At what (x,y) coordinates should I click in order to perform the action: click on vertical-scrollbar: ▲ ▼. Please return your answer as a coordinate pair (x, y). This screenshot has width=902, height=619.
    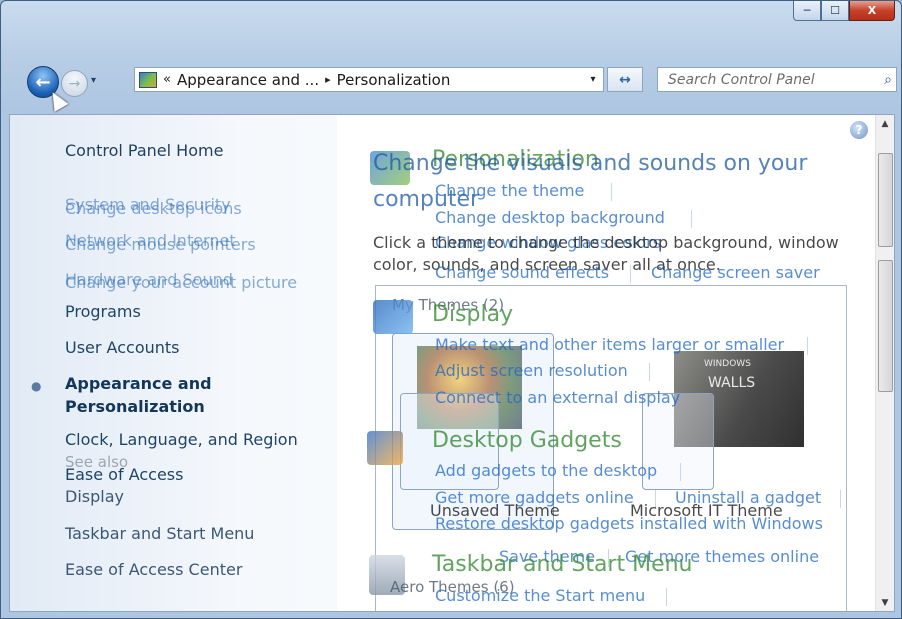
    Looking at the image, I should click on (884, 363).